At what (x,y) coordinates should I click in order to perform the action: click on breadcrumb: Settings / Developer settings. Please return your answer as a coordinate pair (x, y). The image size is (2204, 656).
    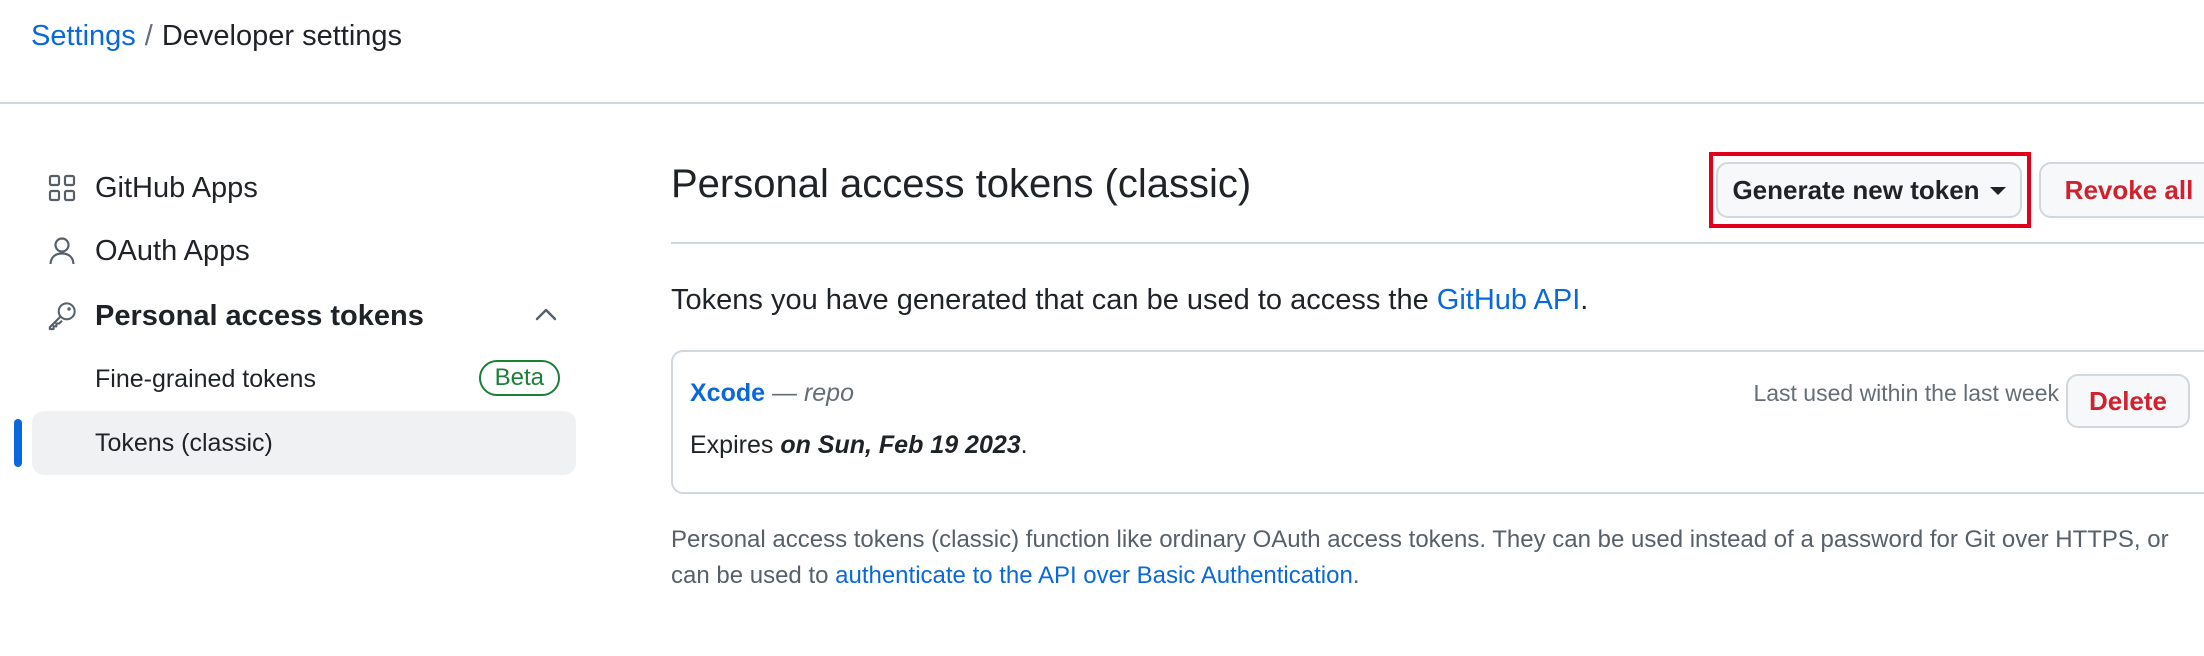
    Looking at the image, I should click on (216, 36).